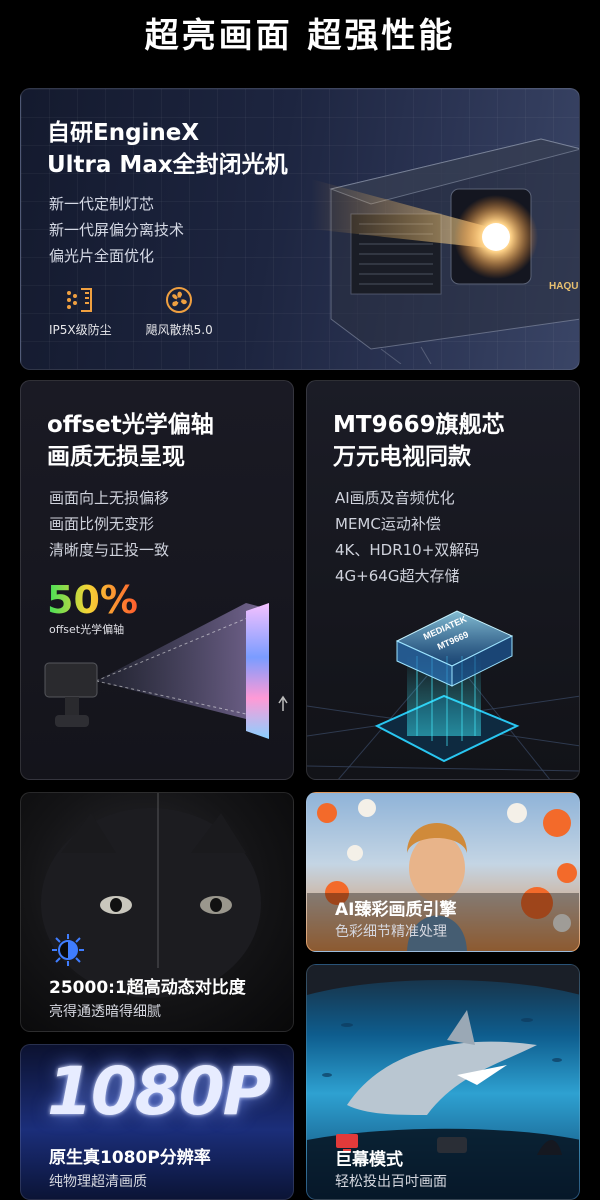  Describe the element at coordinates (388, 524) in the screenshot. I see `chip-feature: MEMC运动补偿` at that location.